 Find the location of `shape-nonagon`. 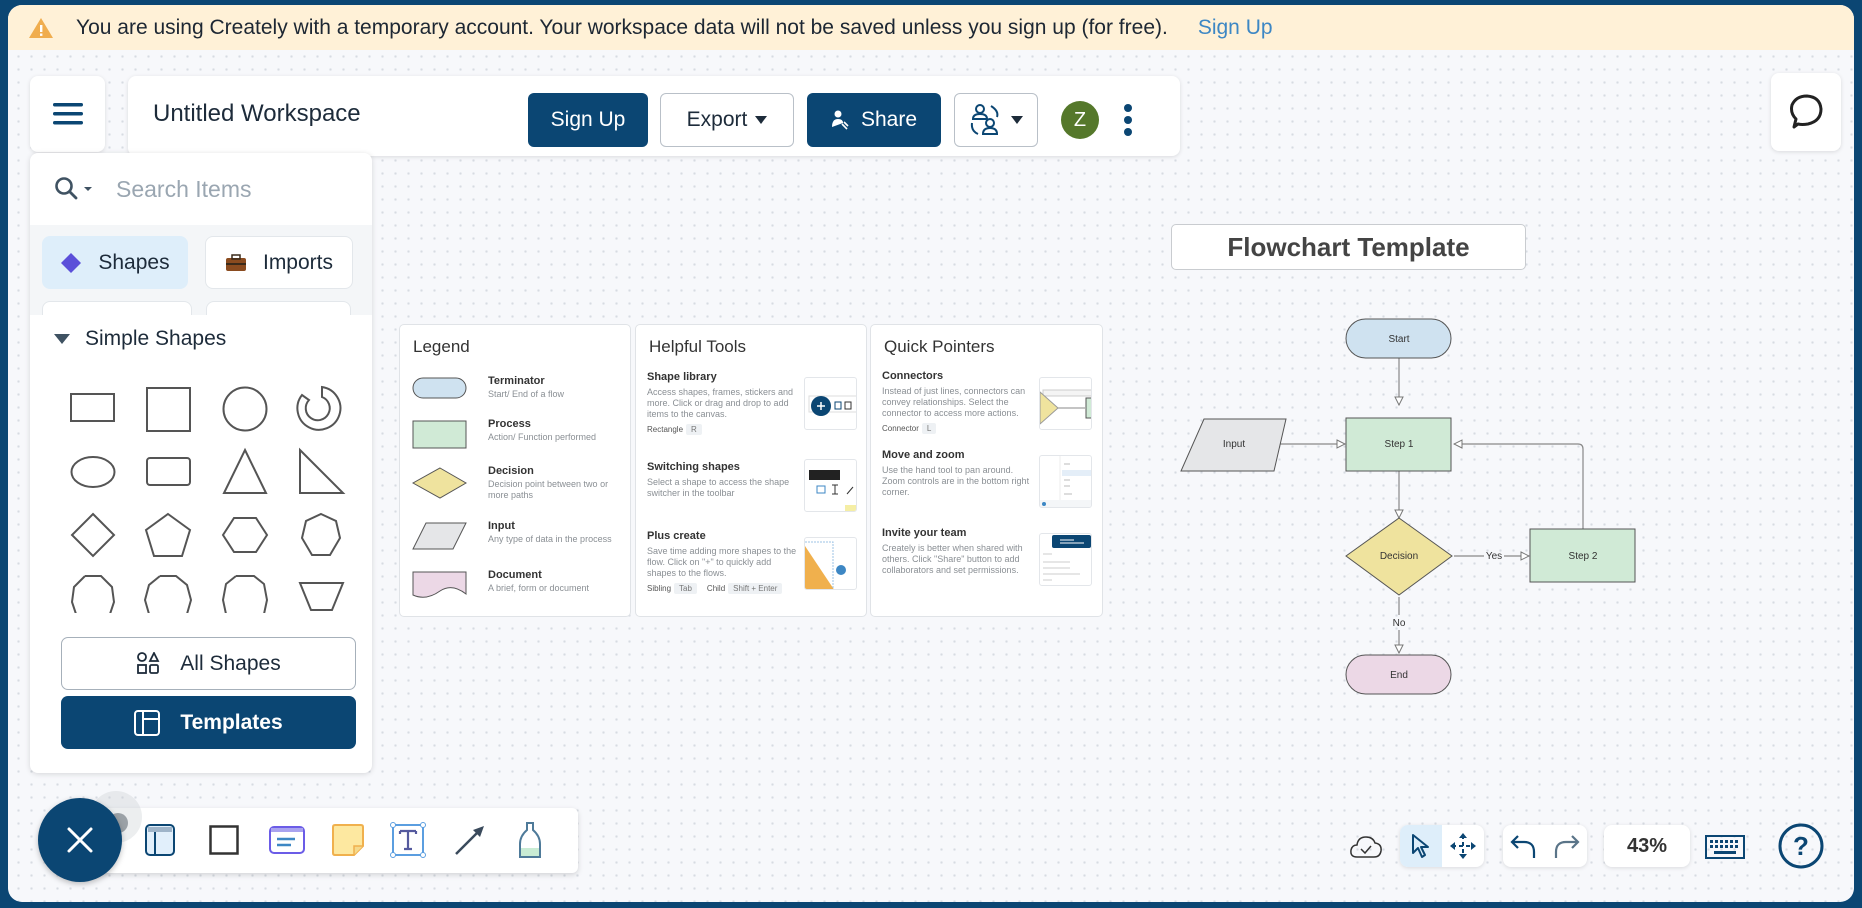

shape-nonagon is located at coordinates (168, 594).